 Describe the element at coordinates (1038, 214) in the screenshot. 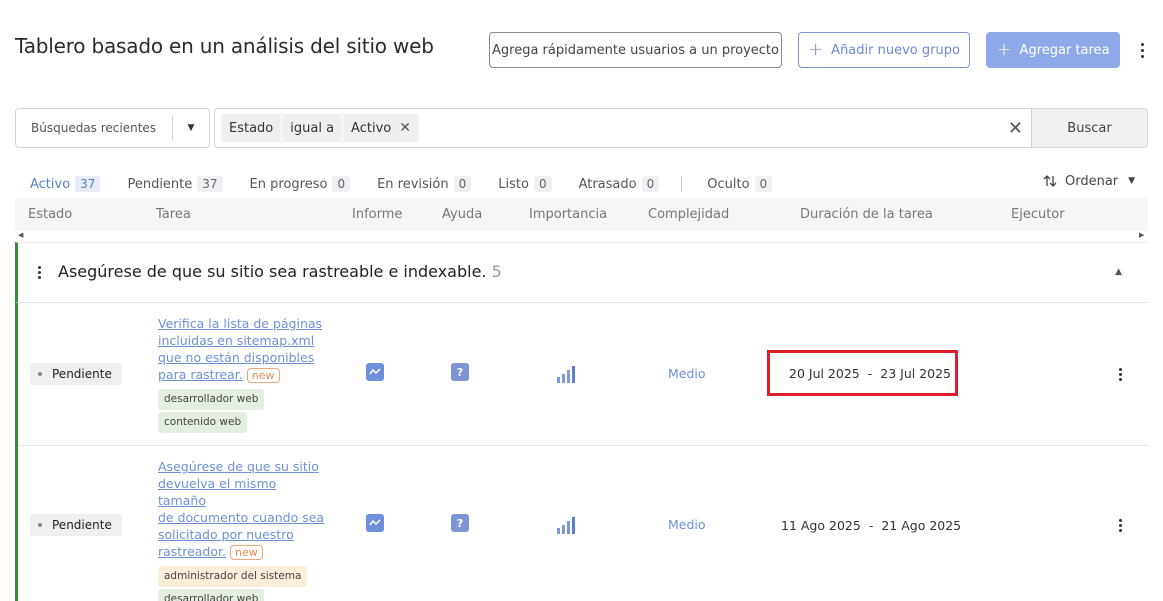

I see `column-header-ejecutor: Ejecutor` at that location.